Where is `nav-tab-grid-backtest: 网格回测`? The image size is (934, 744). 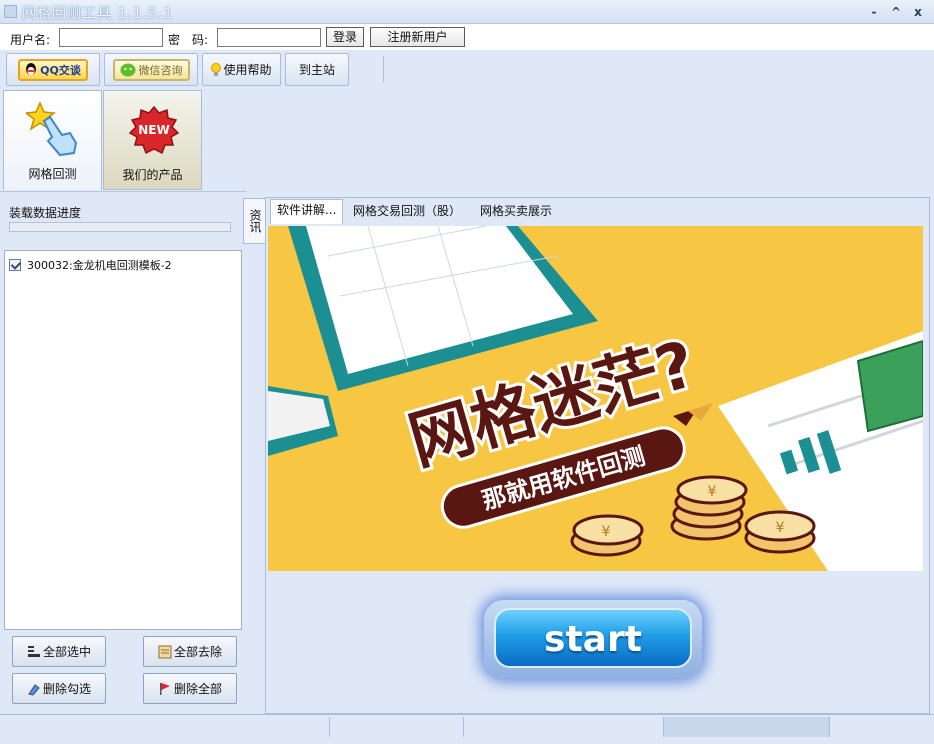 nav-tab-grid-backtest: 网格回测 is located at coordinates (52, 140).